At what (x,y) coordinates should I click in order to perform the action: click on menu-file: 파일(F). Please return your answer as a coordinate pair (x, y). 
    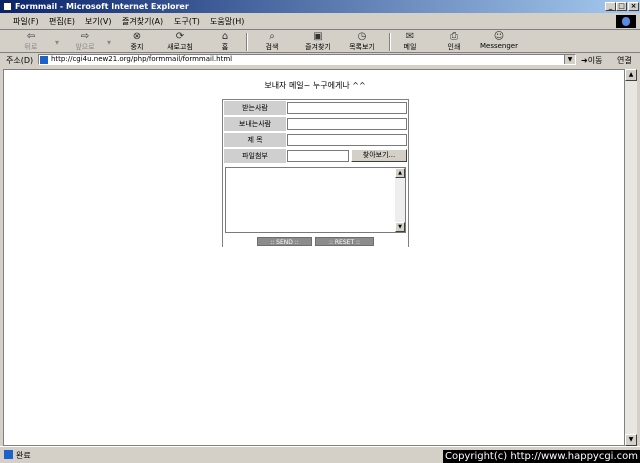
    Looking at the image, I should click on (26, 21).